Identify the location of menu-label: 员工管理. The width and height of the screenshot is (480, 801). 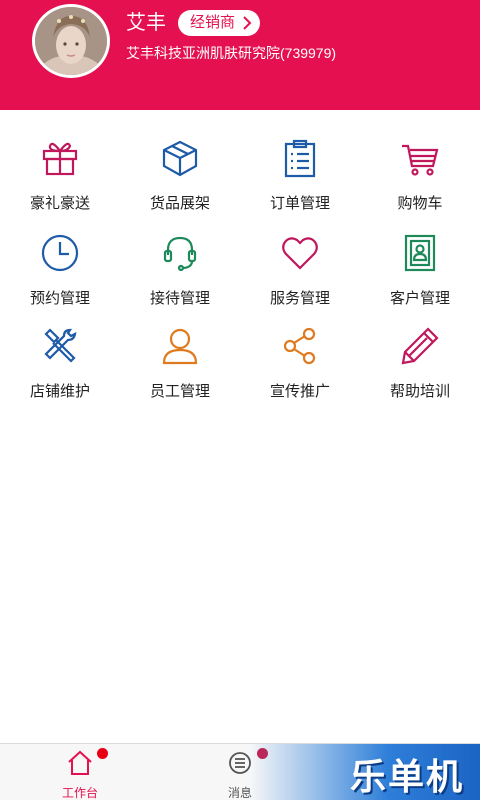
(179, 391).